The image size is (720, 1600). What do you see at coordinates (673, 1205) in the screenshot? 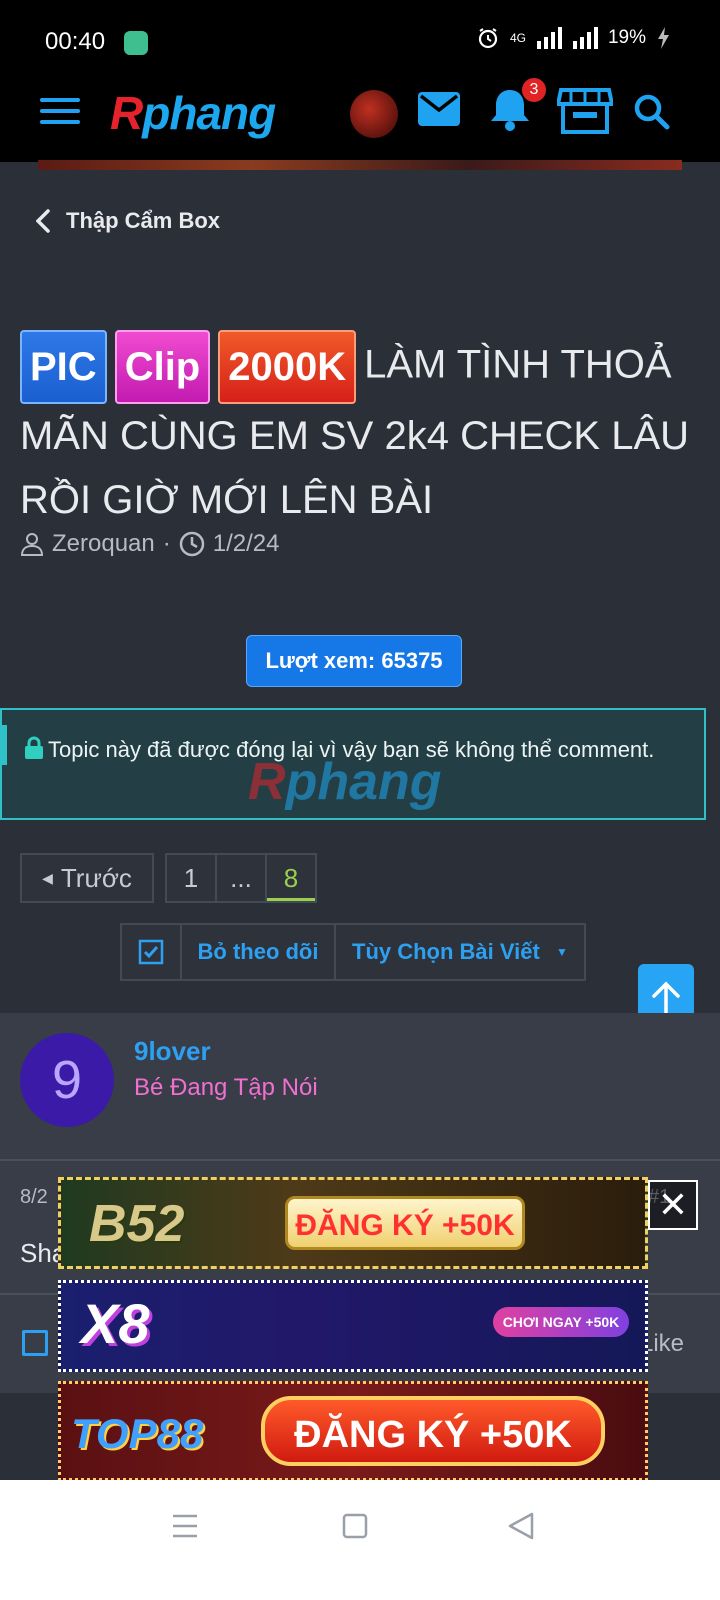
I see `ad-close-button: ✕` at bounding box center [673, 1205].